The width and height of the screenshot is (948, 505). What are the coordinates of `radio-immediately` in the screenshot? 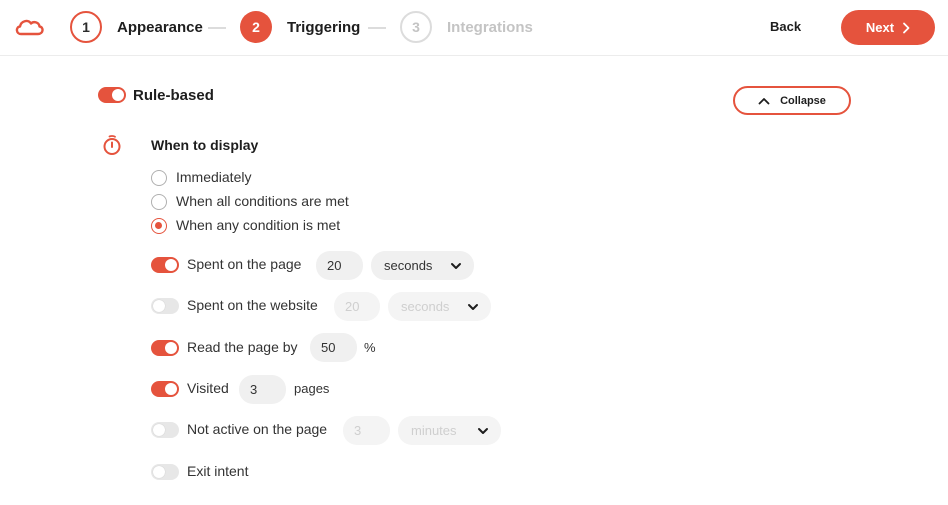 It's located at (159, 178).